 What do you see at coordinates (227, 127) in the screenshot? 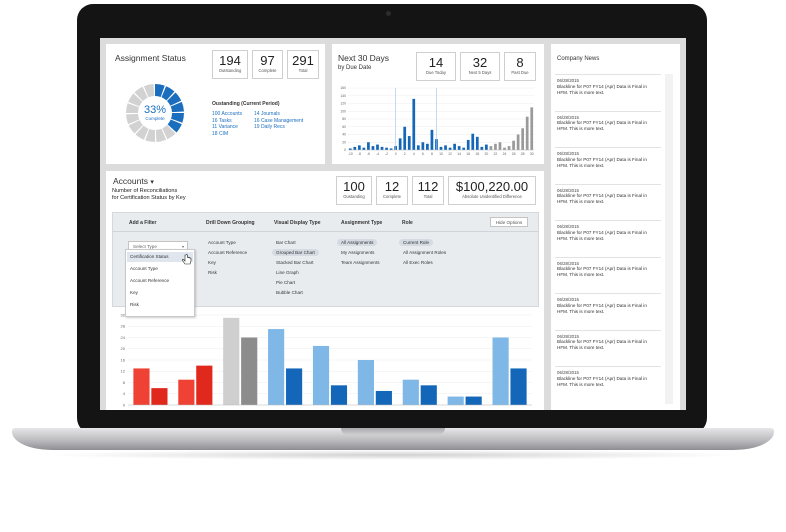
I see `link-variance: 11 Variance` at bounding box center [227, 127].